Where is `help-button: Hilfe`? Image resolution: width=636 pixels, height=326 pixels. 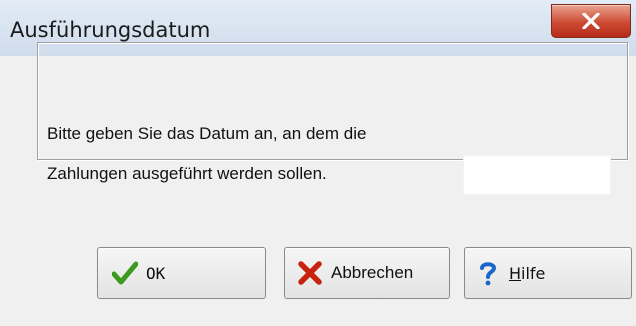
help-button: Hilfe is located at coordinates (548, 273).